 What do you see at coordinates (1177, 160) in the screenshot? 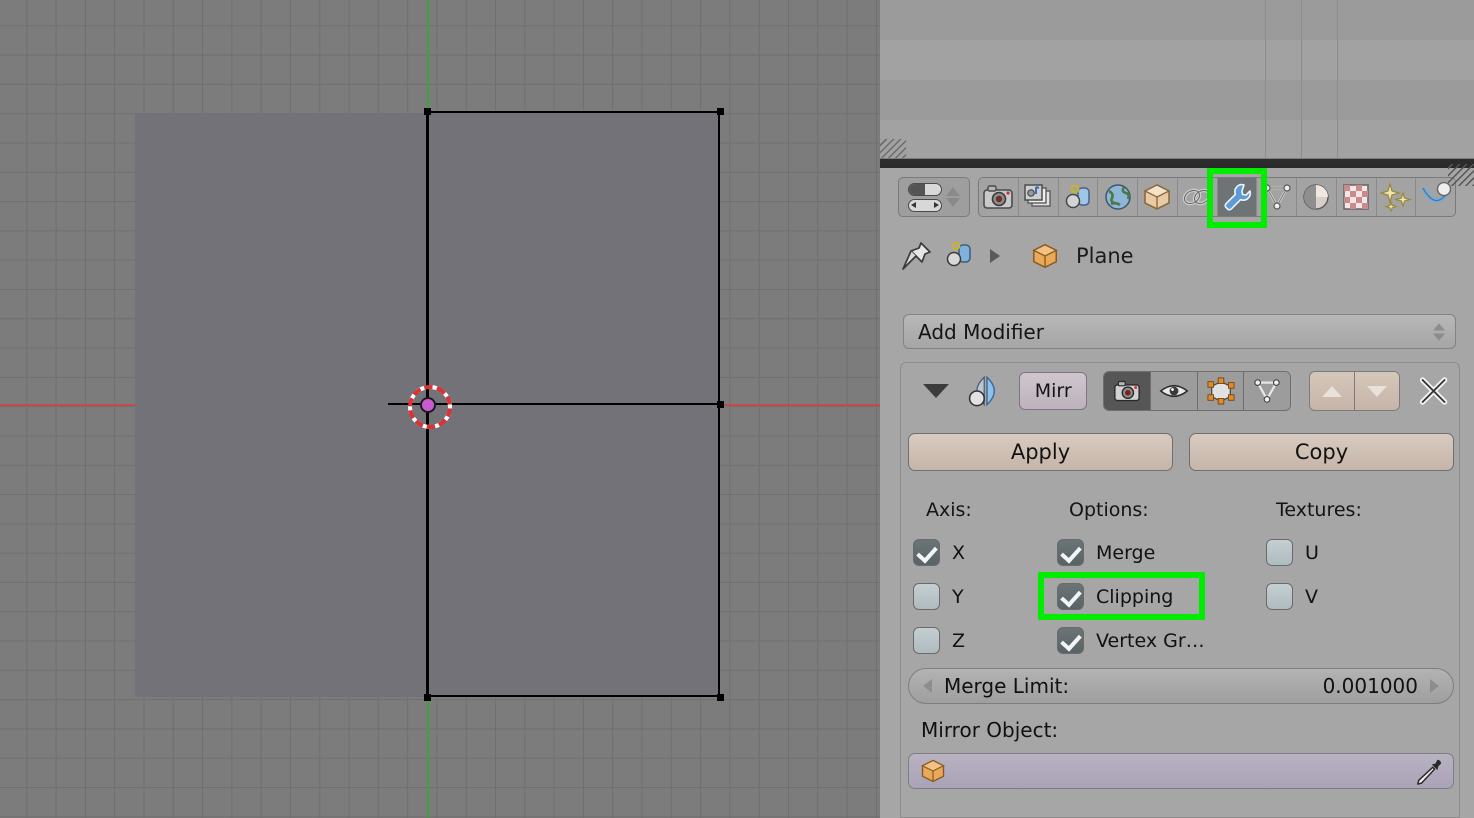
I see `editor-divider` at bounding box center [1177, 160].